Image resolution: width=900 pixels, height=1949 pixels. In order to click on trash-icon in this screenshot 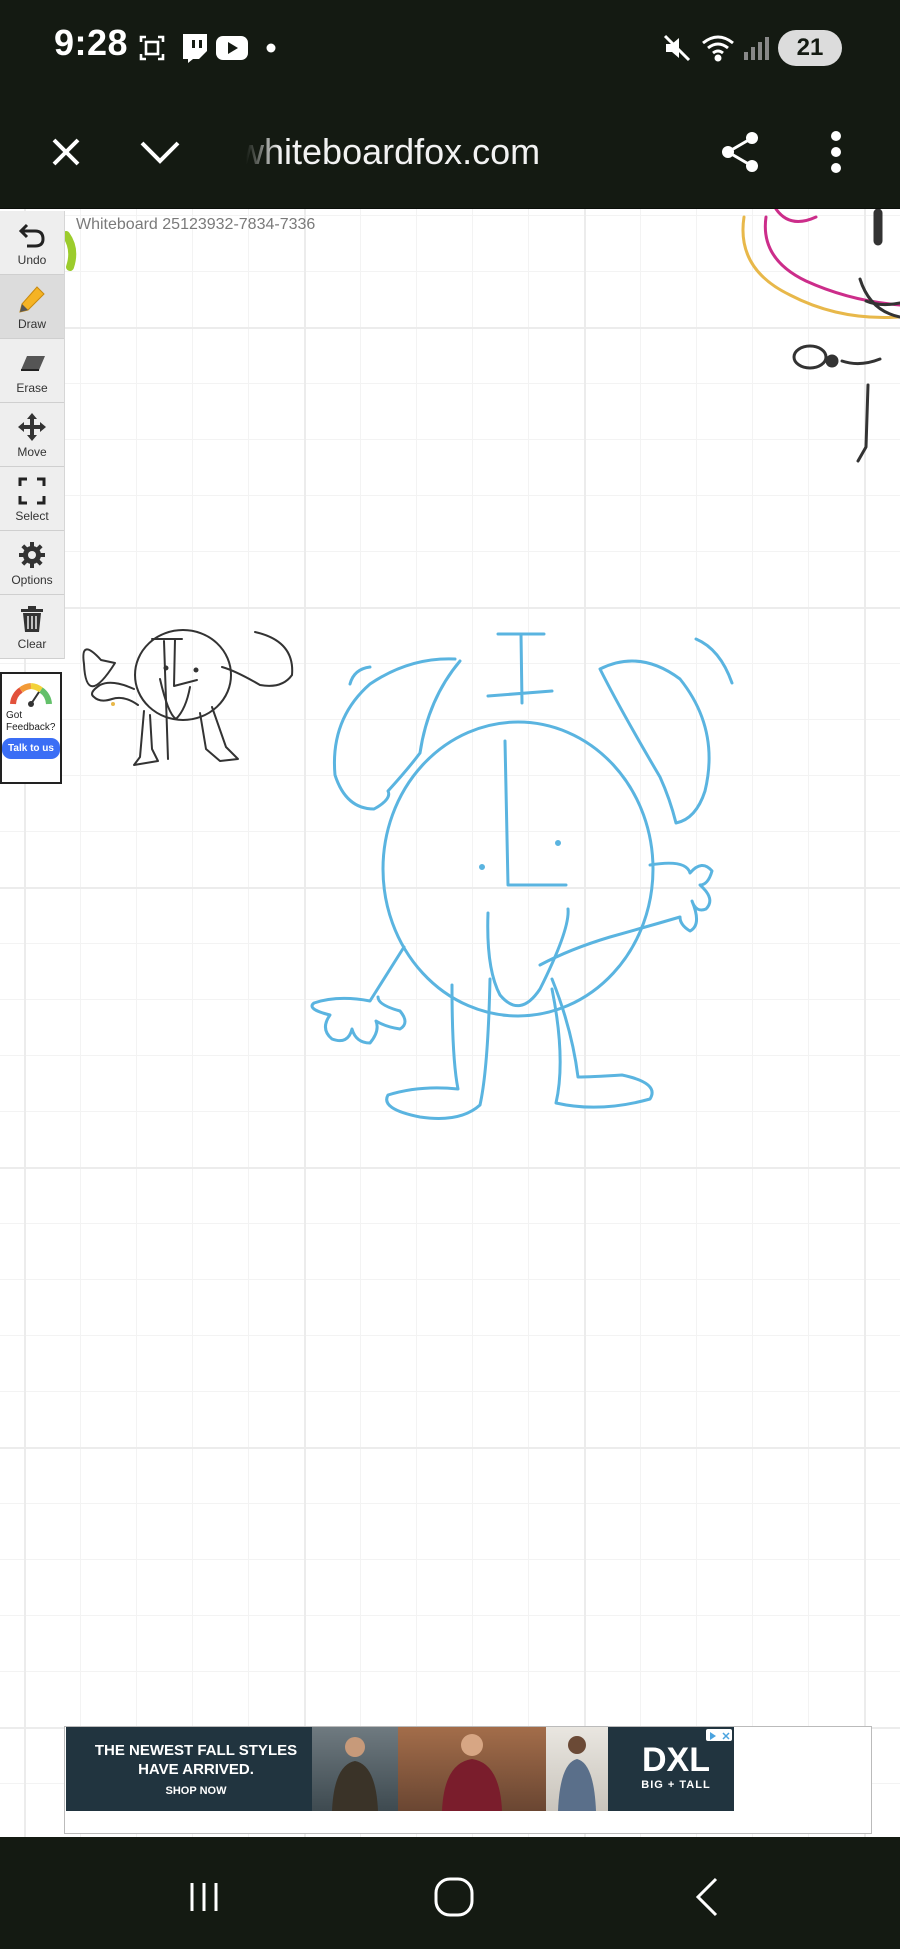, I will do `click(32, 619)`.